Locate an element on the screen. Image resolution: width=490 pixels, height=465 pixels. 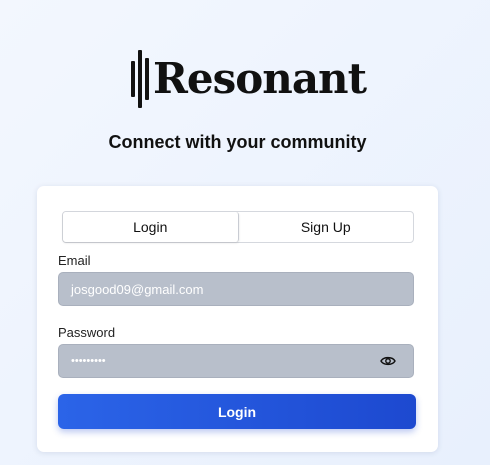
tab-sign-up: Sign Up is located at coordinates (326, 227).